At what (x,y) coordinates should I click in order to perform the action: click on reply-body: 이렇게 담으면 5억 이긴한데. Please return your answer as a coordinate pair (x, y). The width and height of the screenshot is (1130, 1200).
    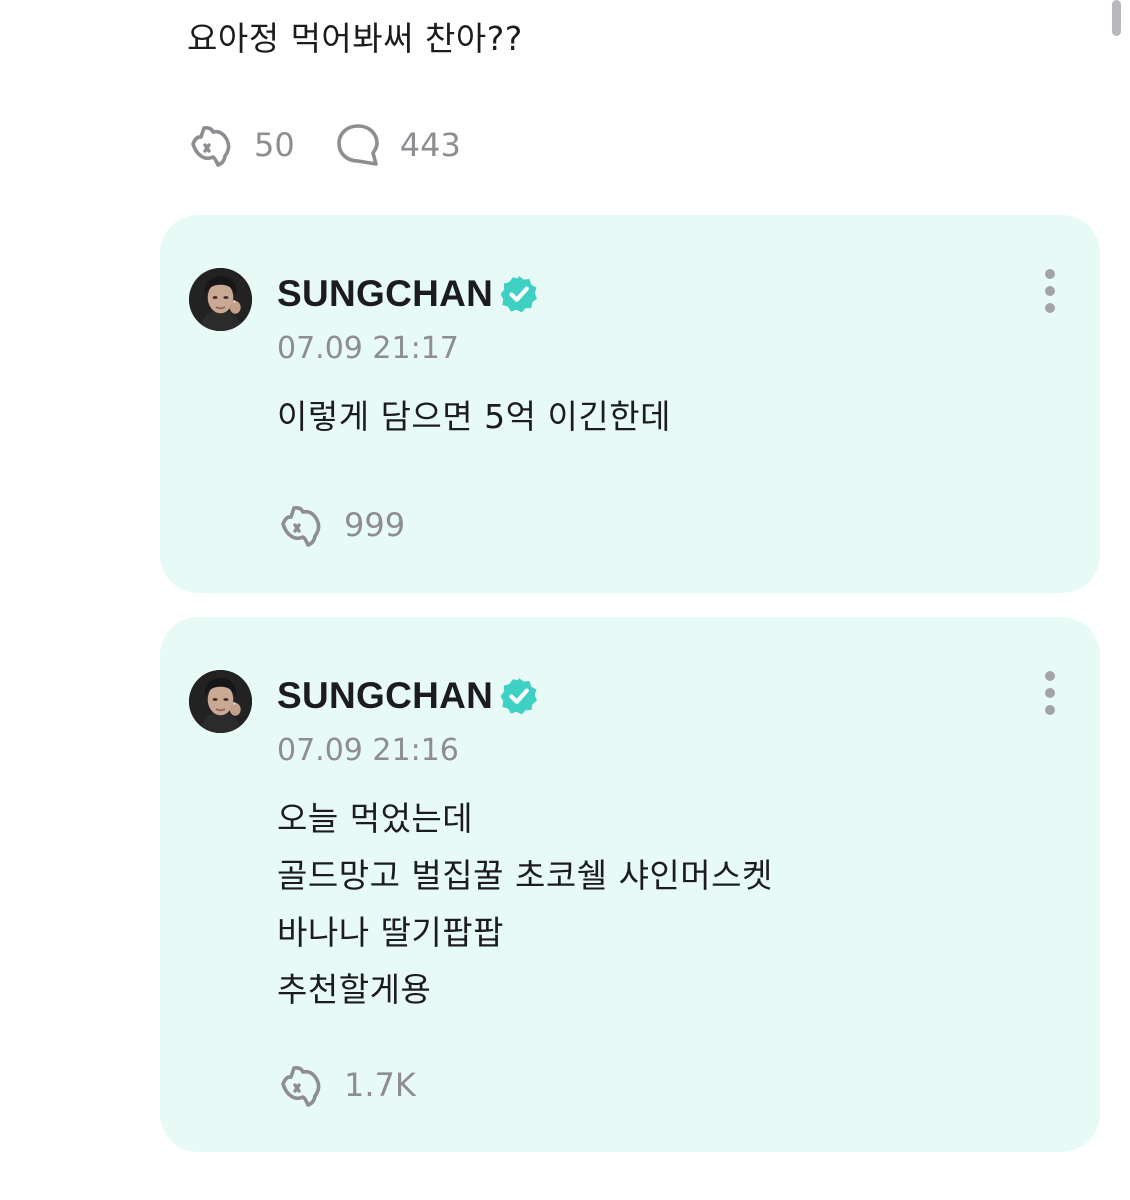
    Looking at the image, I should click on (474, 416).